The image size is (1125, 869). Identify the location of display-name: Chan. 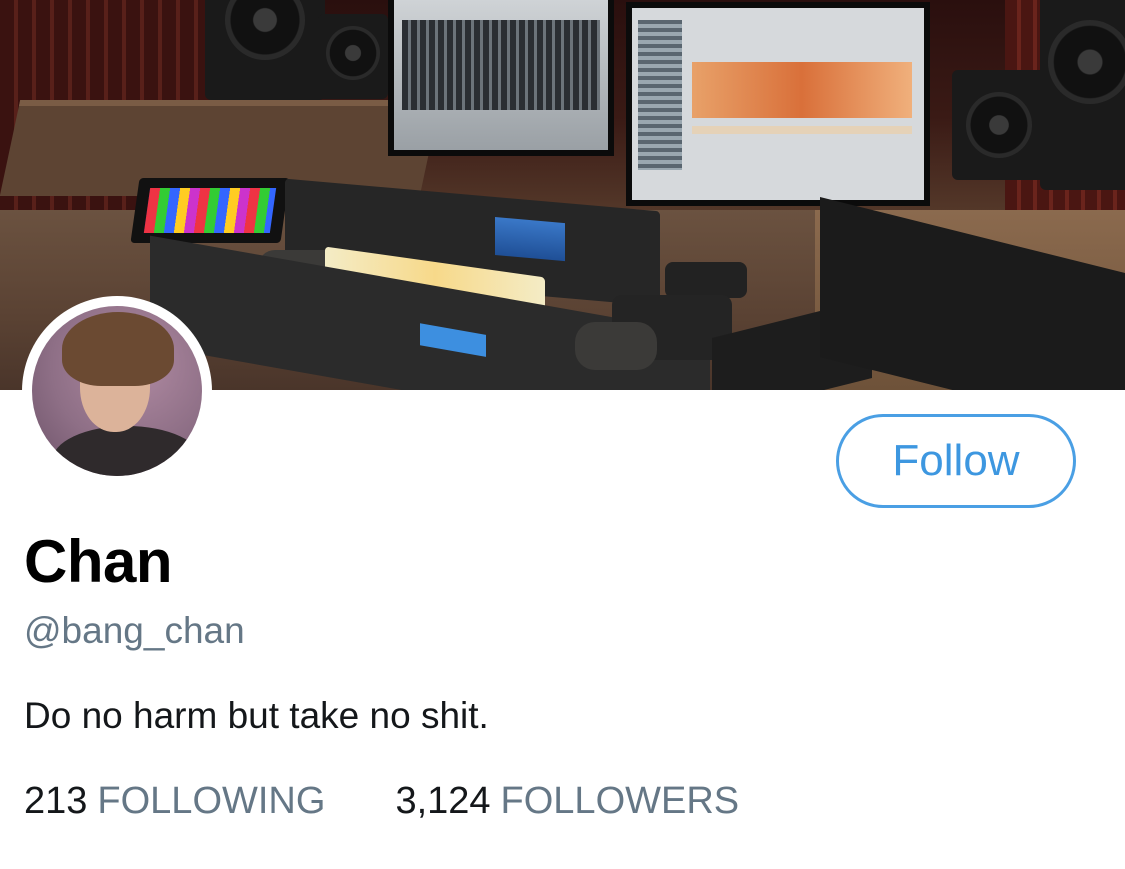
(98, 561).